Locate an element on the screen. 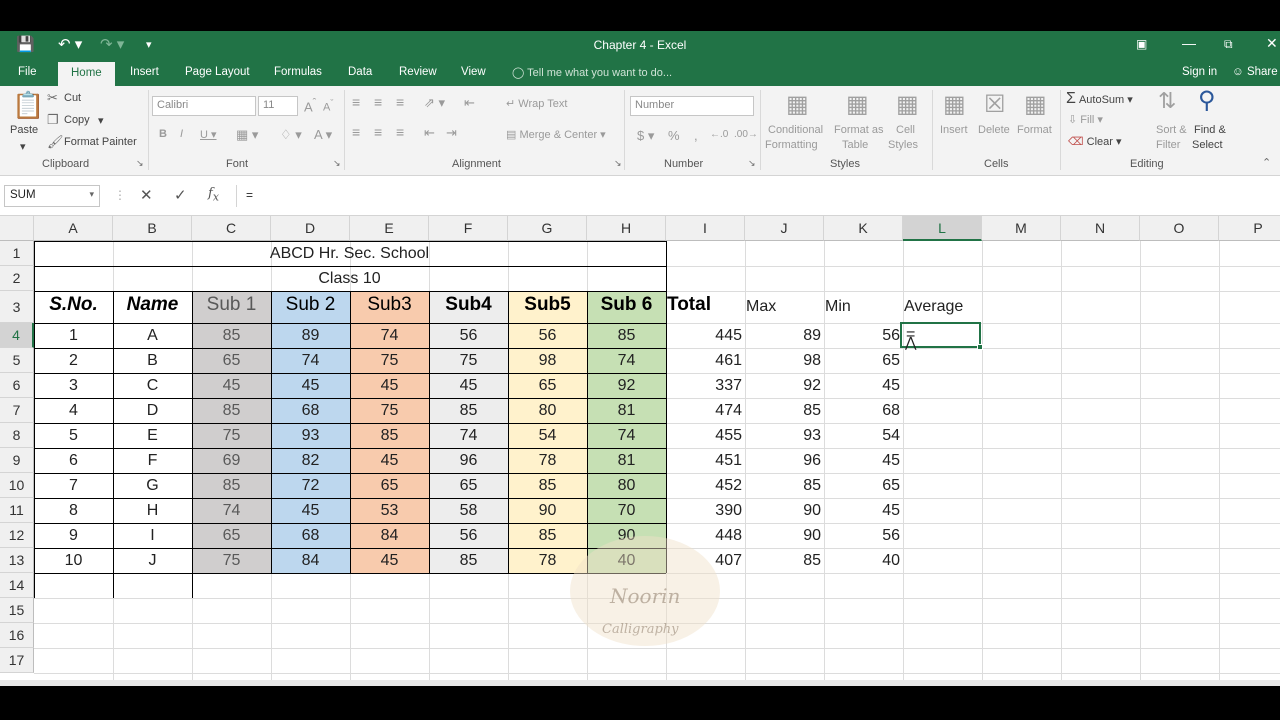 This screenshot has height=720, width=1280. paste-icon: 📋 is located at coordinates (28, 105).